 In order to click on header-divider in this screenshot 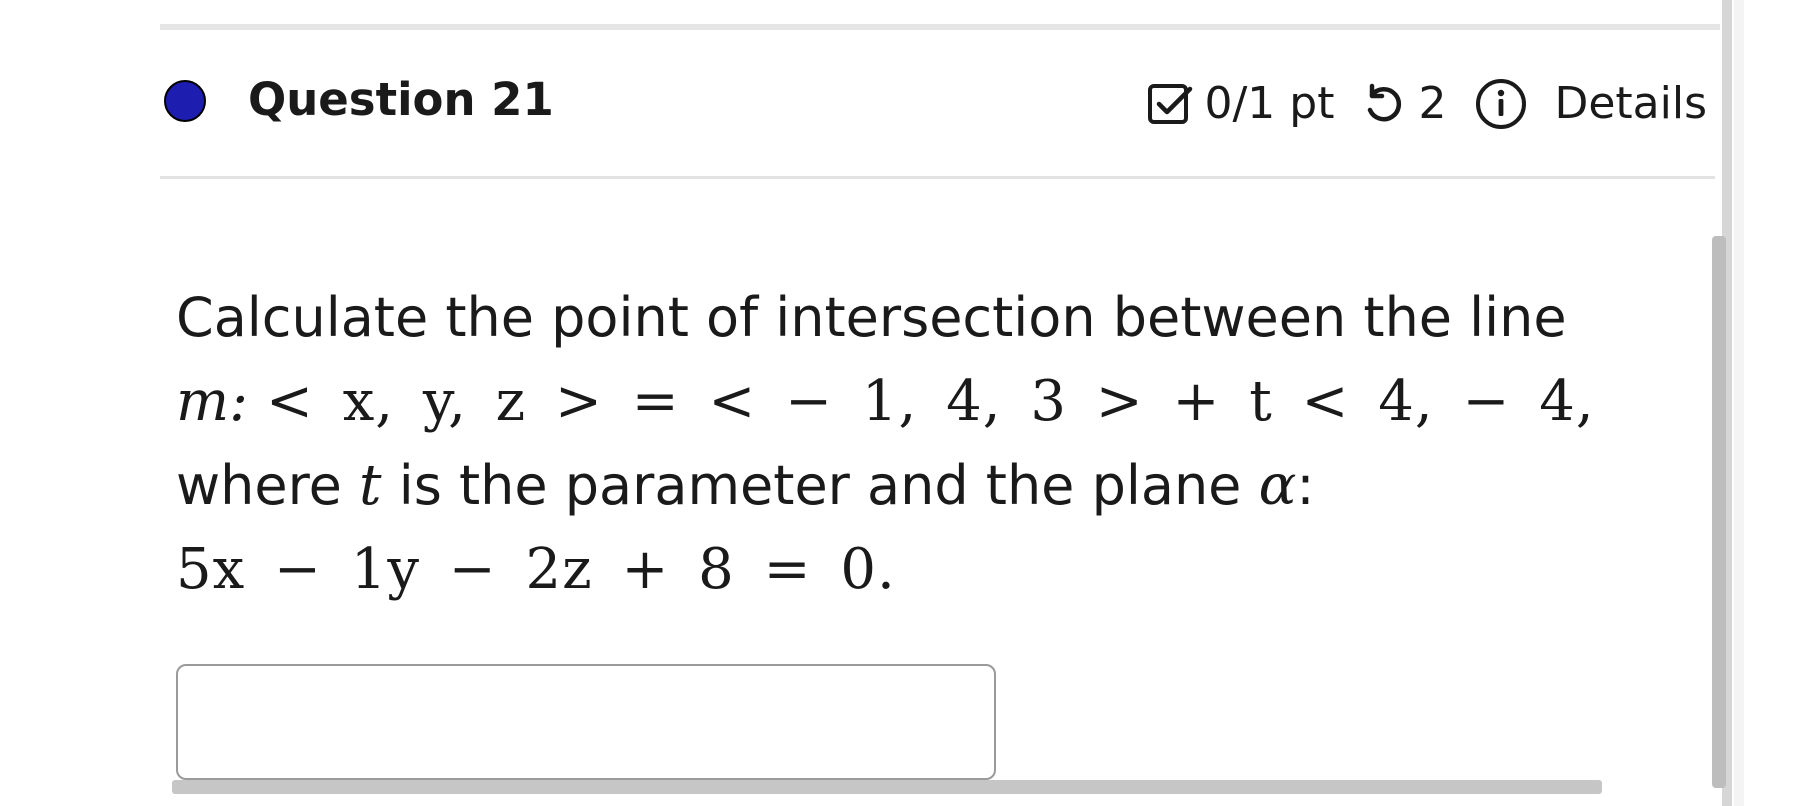, I will do `click(937, 177)`.